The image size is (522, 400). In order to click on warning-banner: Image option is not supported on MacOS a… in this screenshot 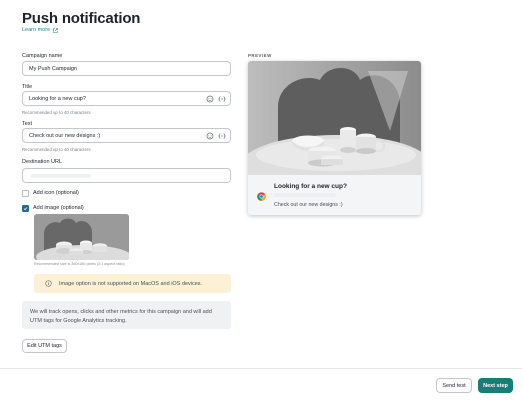, I will do `click(132, 283)`.